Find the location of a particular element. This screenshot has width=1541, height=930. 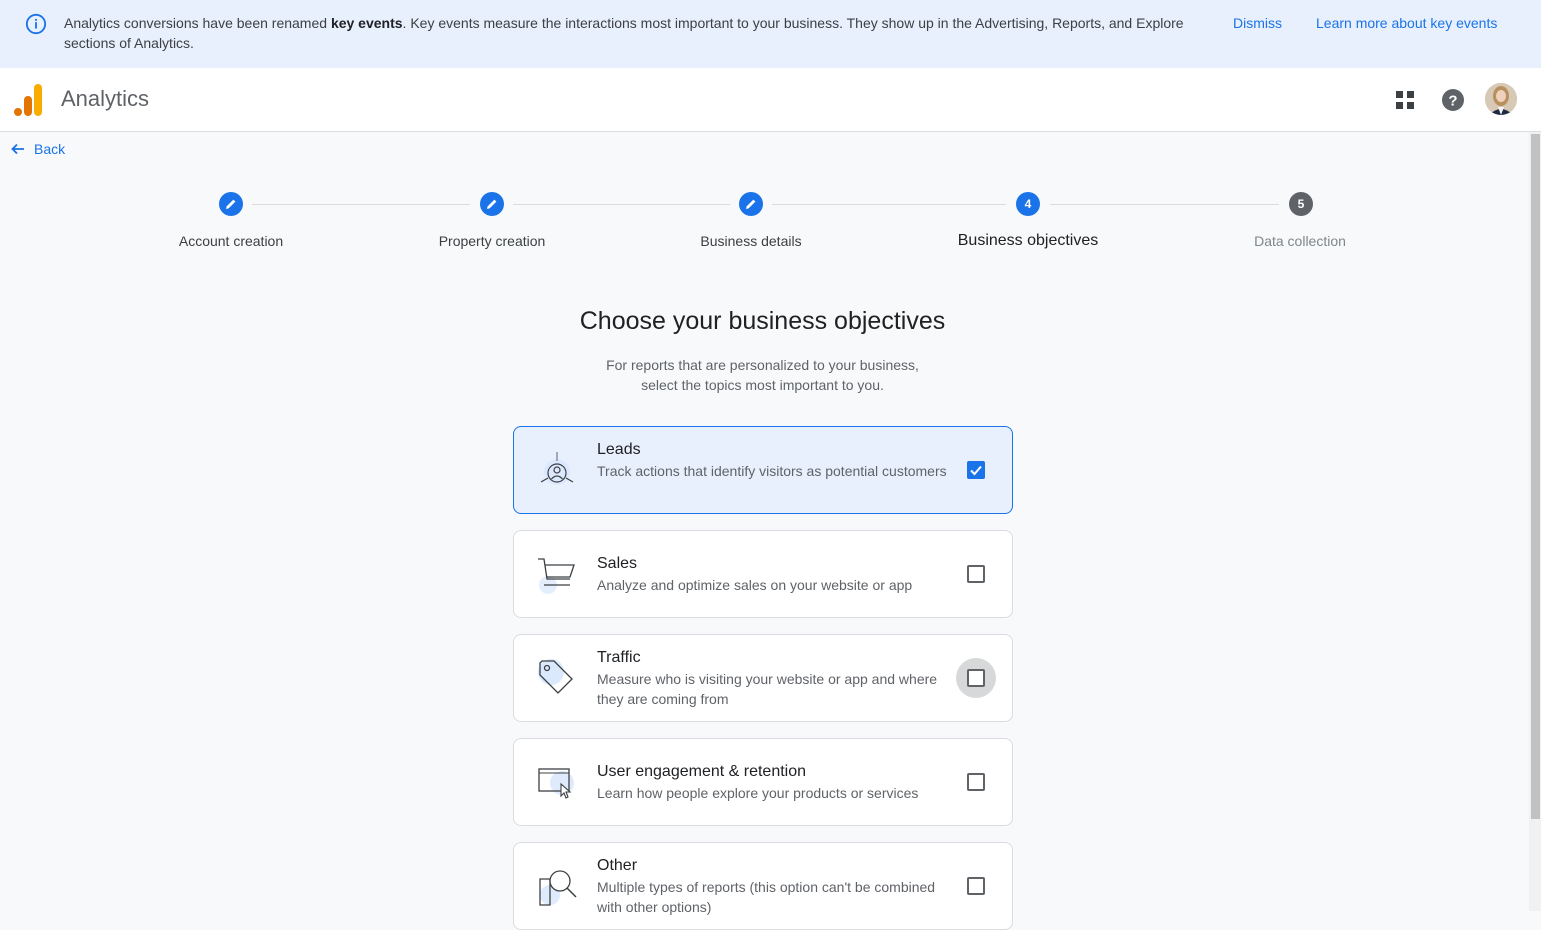

tag-icon is located at coordinates (555, 676).